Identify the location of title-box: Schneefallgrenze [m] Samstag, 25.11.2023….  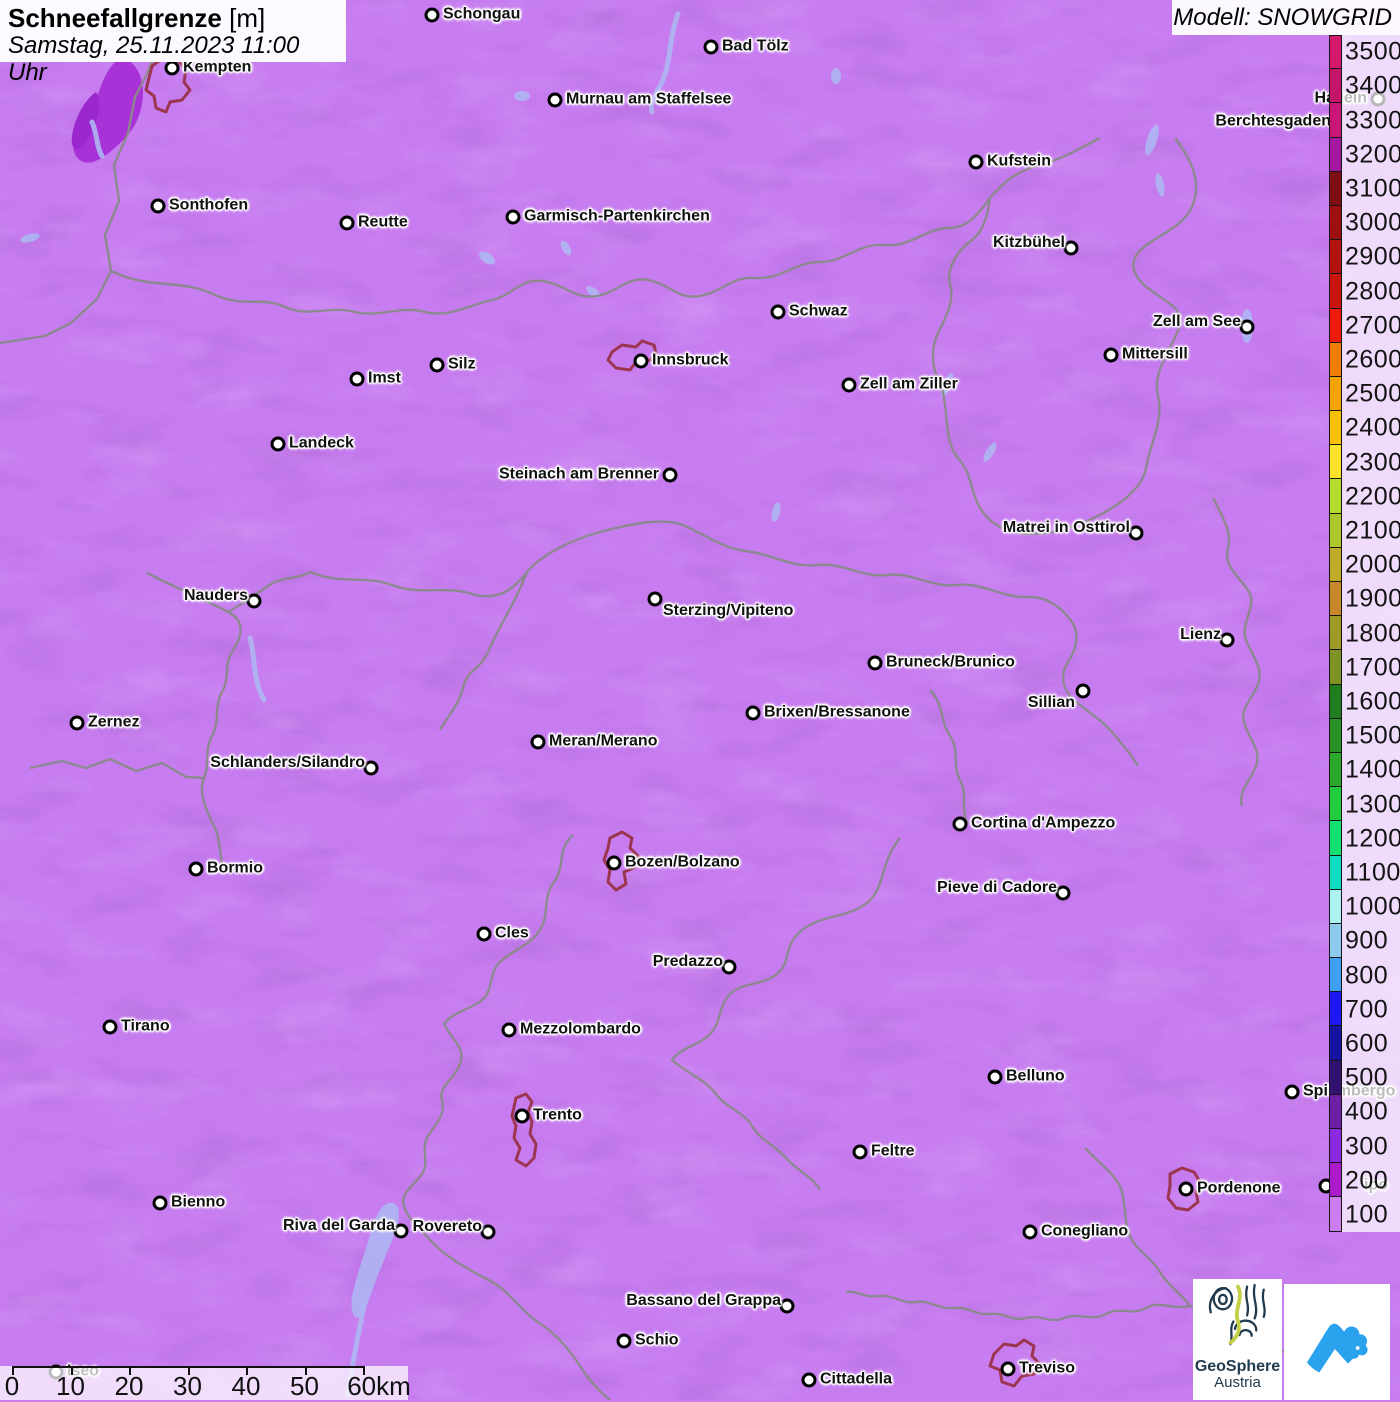
(173, 43).